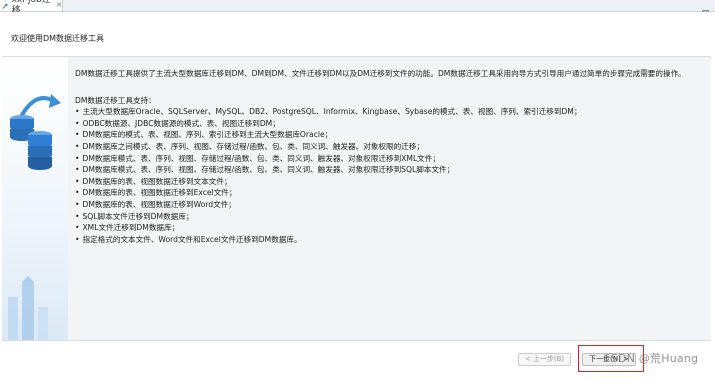  What do you see at coordinates (357, 8) in the screenshot?
I see `editor-tab-bar: xxl-job迁移 ✕` at bounding box center [357, 8].